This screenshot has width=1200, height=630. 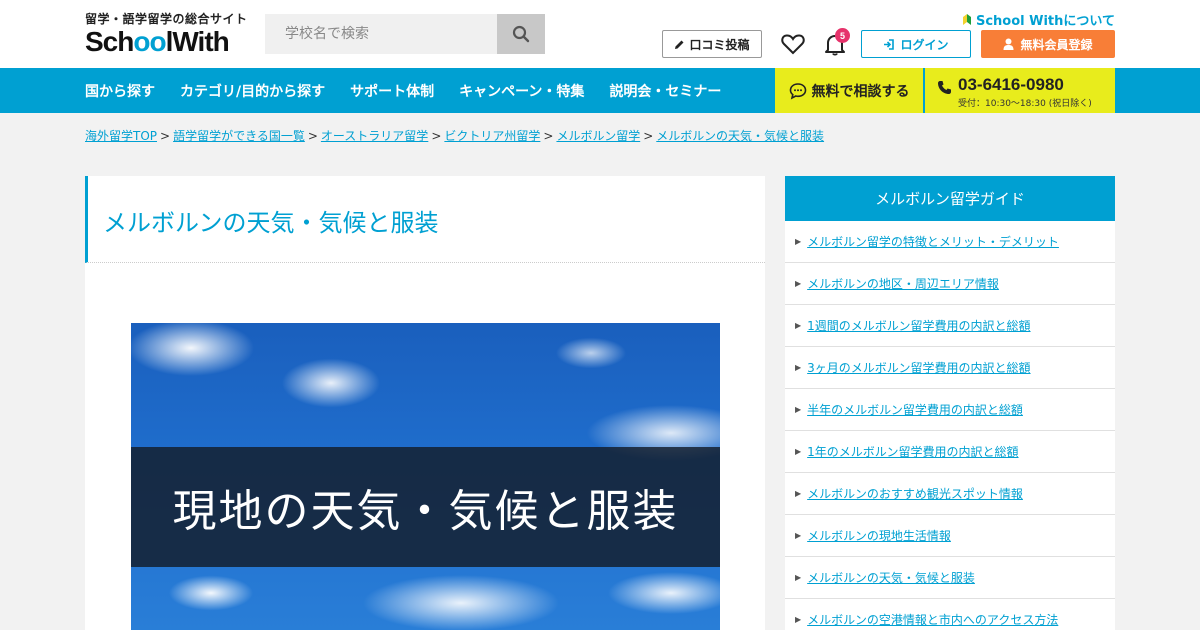 What do you see at coordinates (521, 91) in the screenshot?
I see `nav-item-campaign: キャンペーン・特集` at bounding box center [521, 91].